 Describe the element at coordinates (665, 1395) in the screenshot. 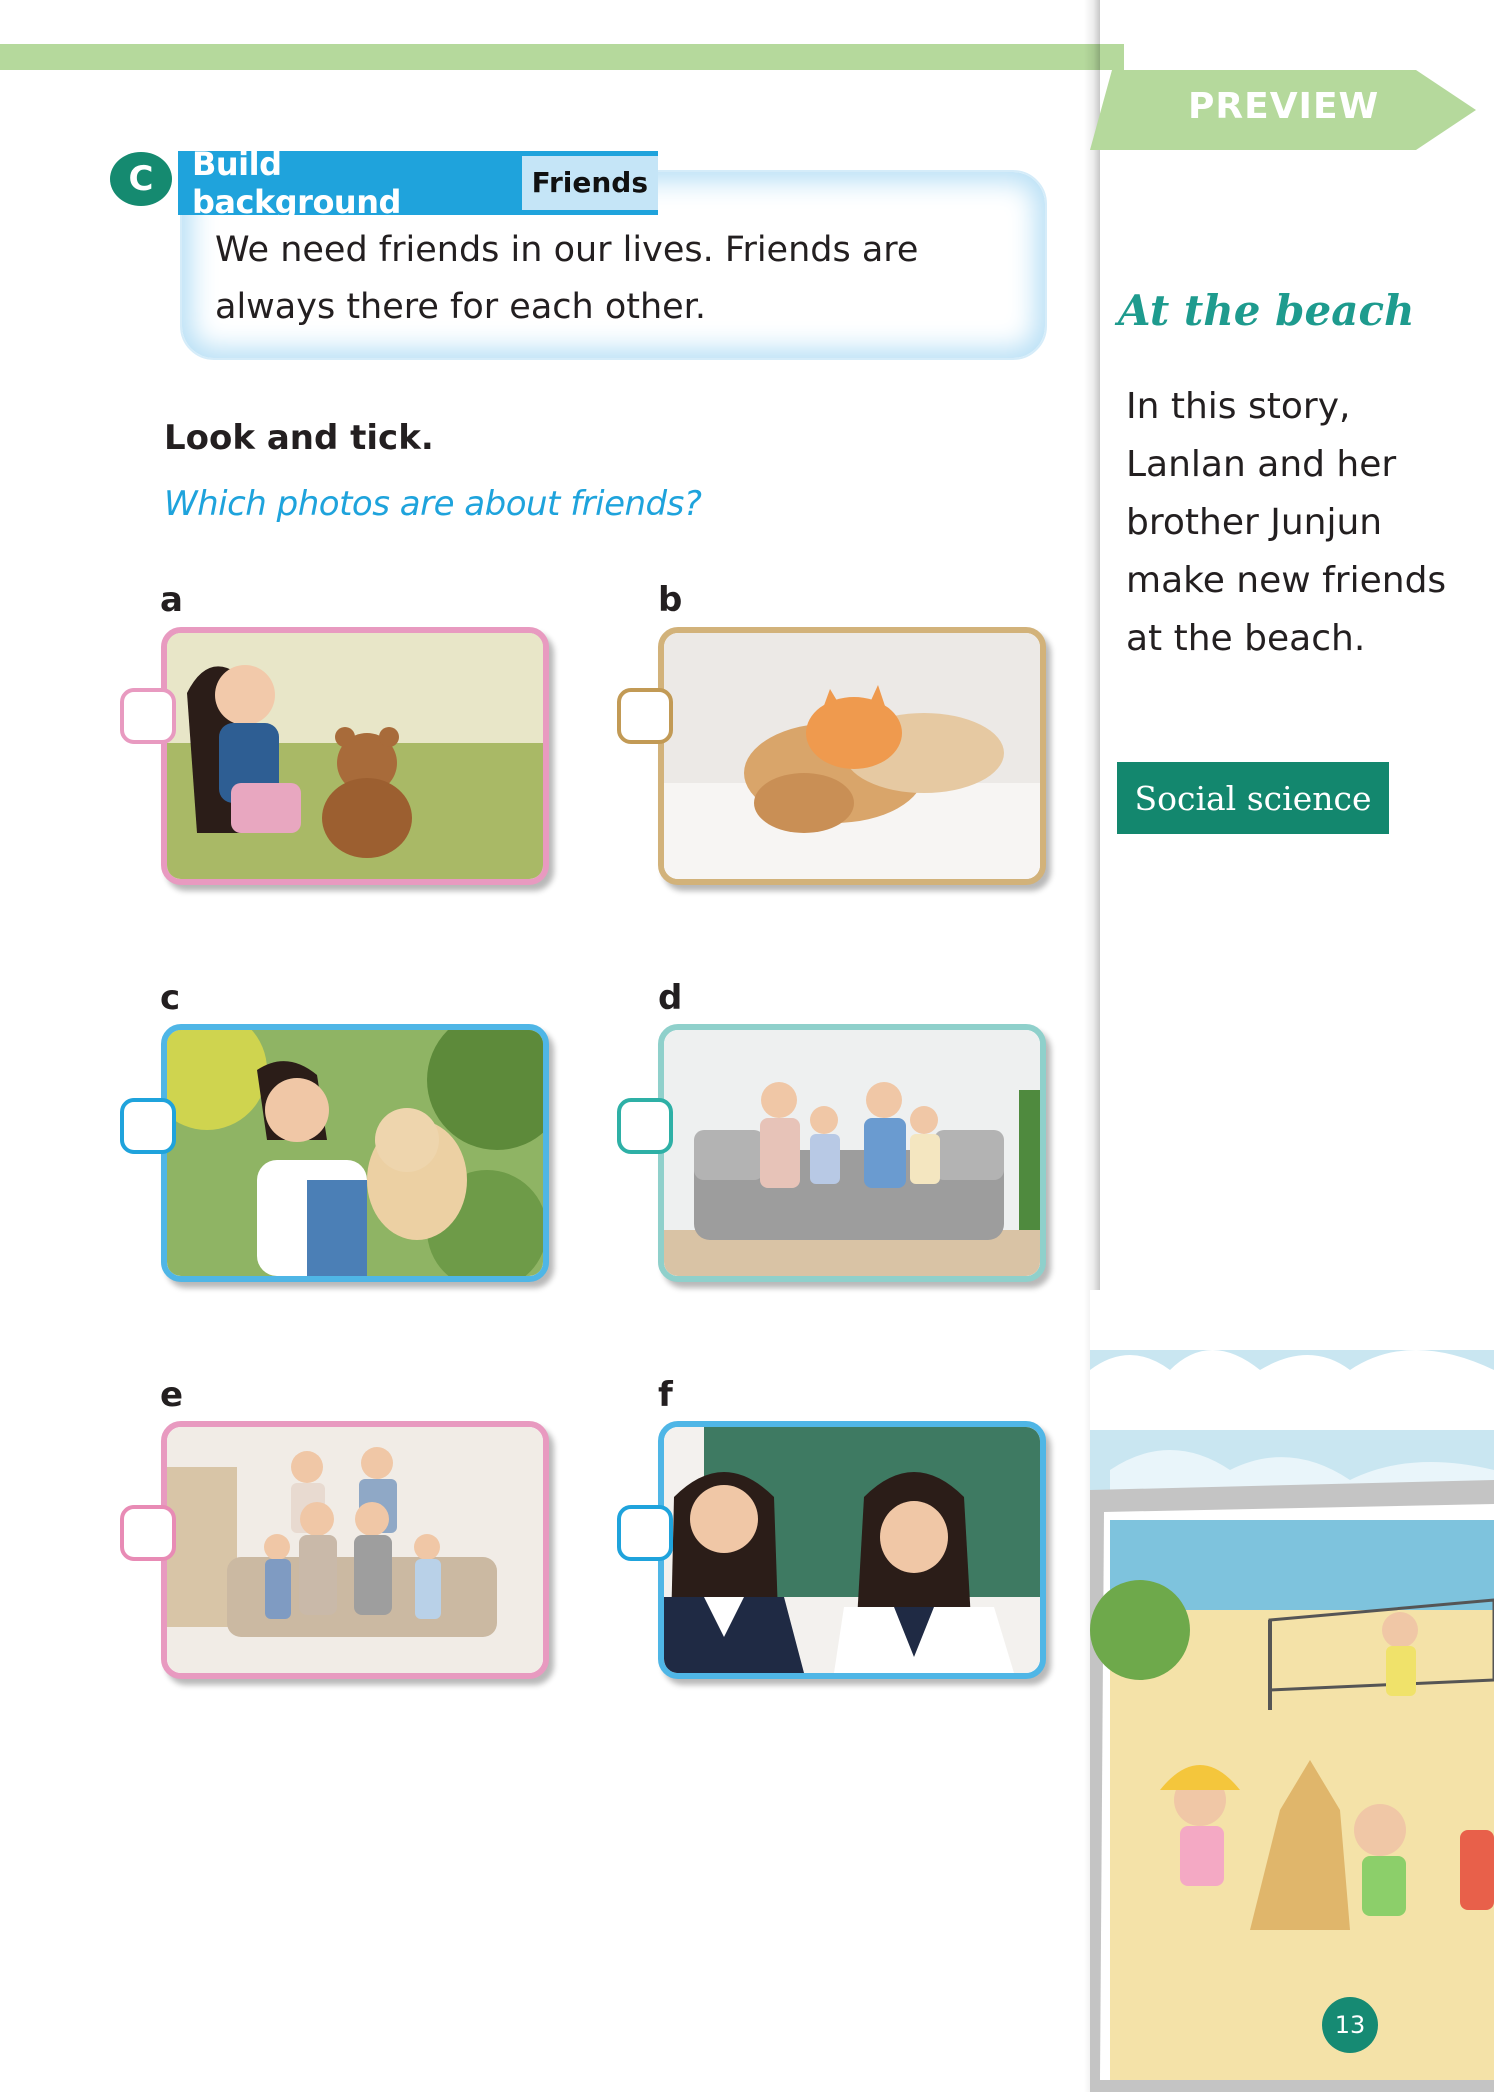

I see `photo-label-f: f` at that location.